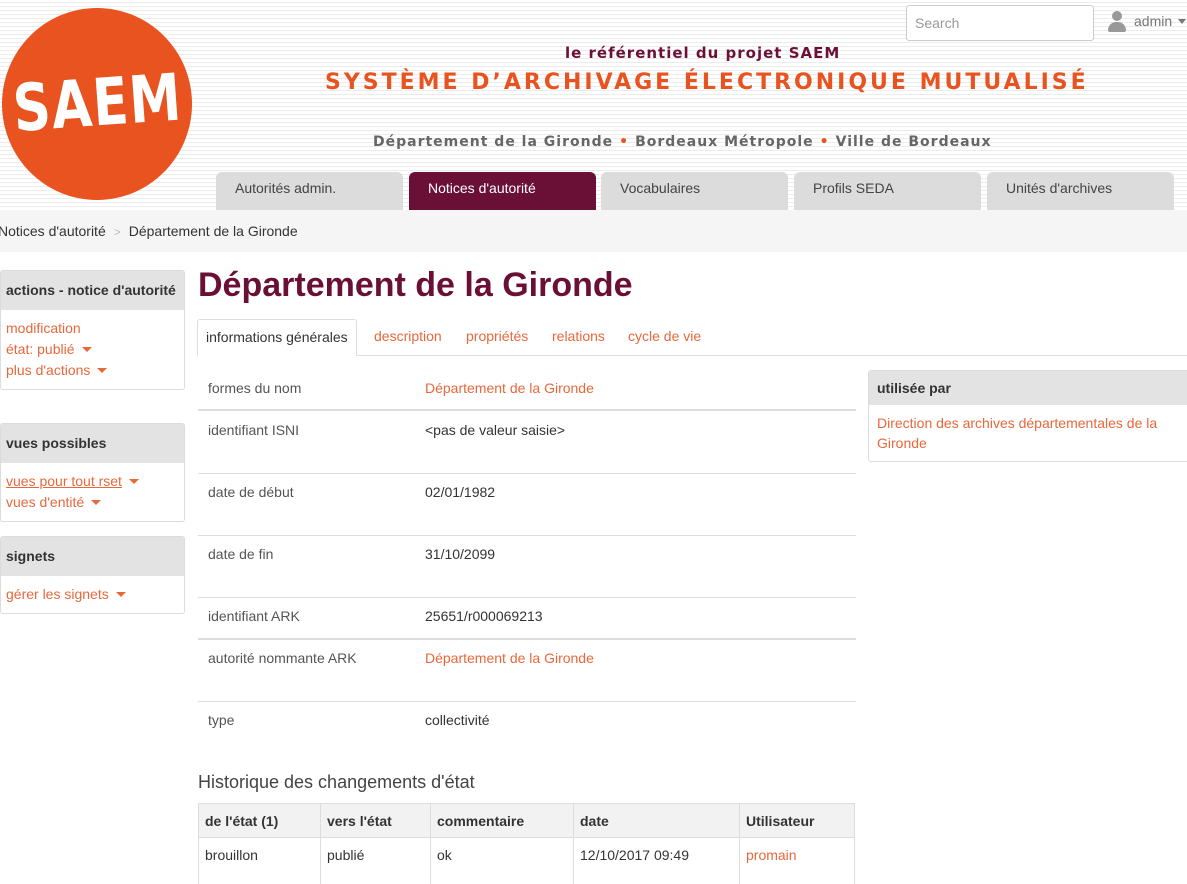  I want to click on tab-label: informations générales, so click(277, 337).